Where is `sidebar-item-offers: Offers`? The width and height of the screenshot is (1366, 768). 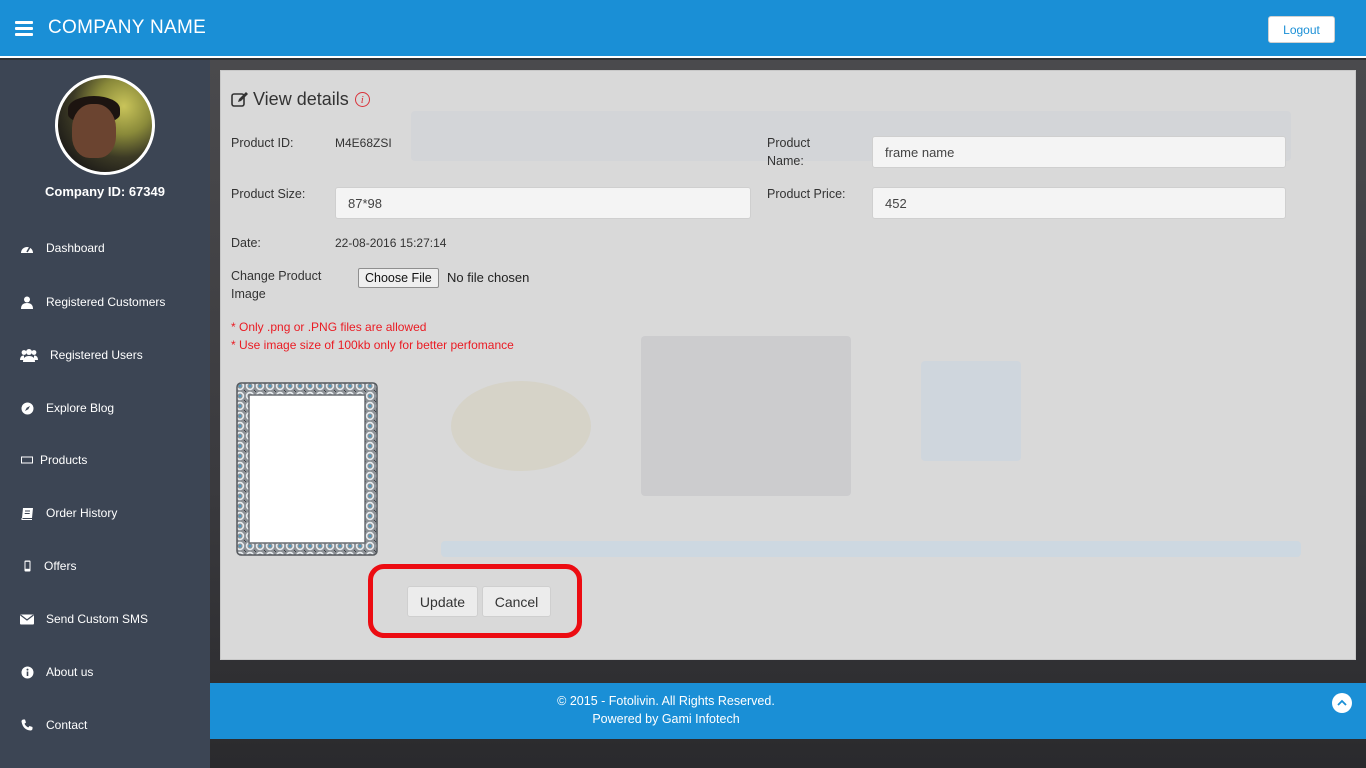
sidebar-item-offers: Offers is located at coordinates (105, 566).